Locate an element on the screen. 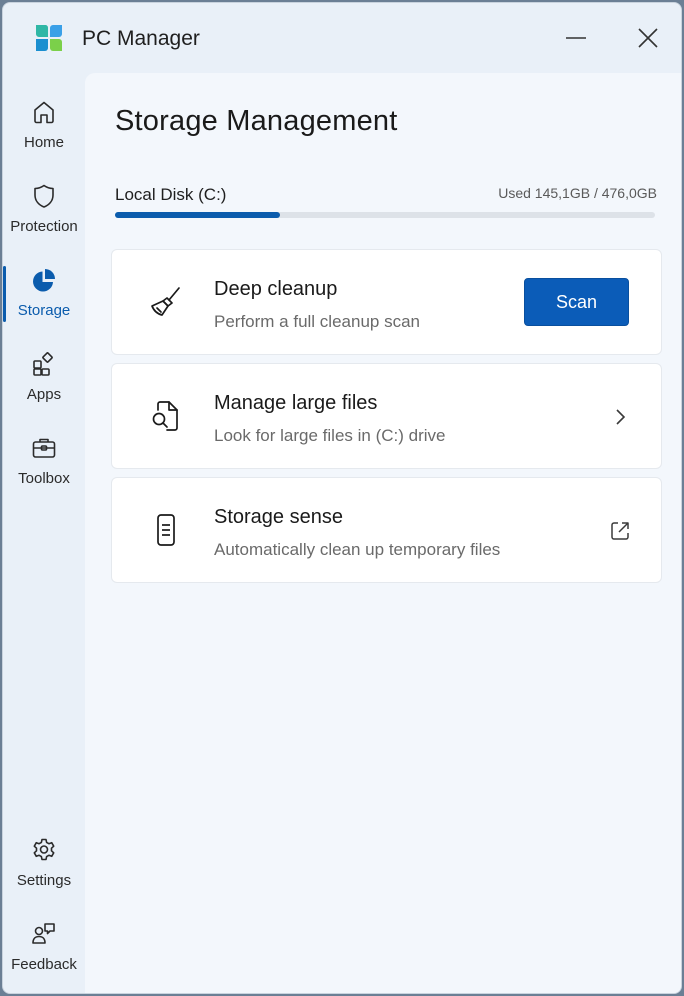  sidebar-item-settings: Settings is located at coordinates (44, 867).